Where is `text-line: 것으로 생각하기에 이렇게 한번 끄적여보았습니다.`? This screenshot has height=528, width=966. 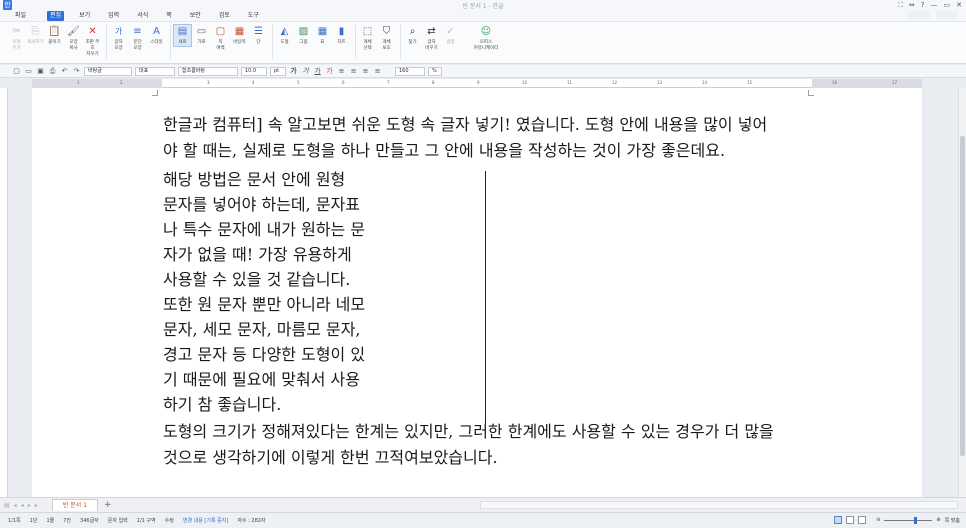
text-line: 것으로 생각하기에 이렇게 한번 끄적여보았습니다. is located at coordinates (330, 457).